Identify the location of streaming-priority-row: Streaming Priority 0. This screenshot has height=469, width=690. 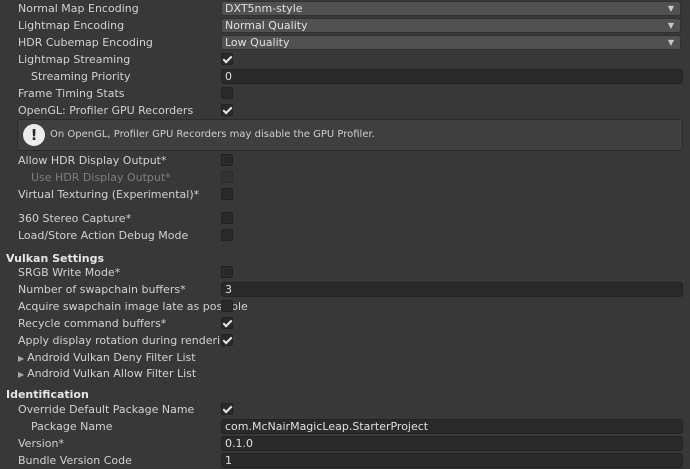
(345, 76).